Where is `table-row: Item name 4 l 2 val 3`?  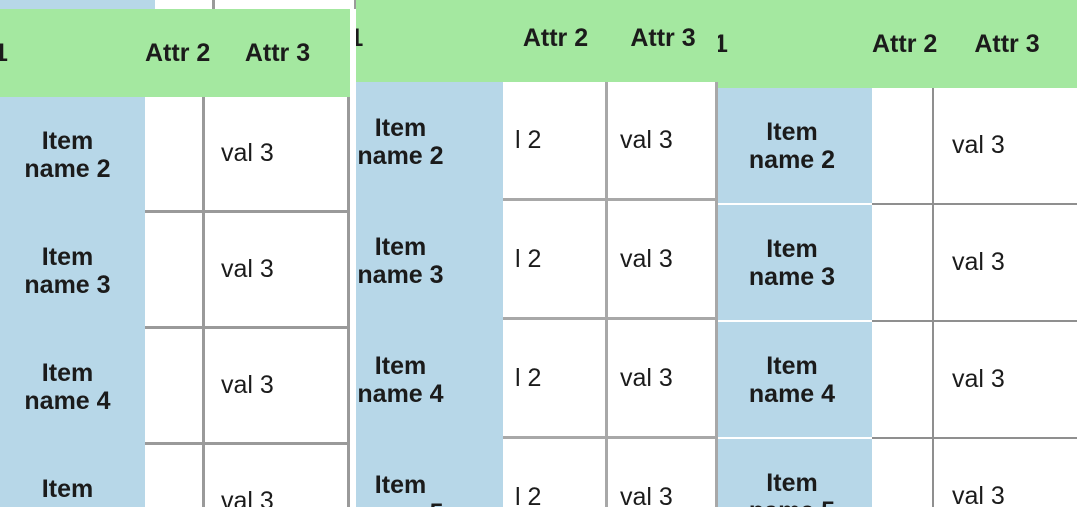
table-row: Item name 4 l 2 val 3 is located at coordinates (537, 379).